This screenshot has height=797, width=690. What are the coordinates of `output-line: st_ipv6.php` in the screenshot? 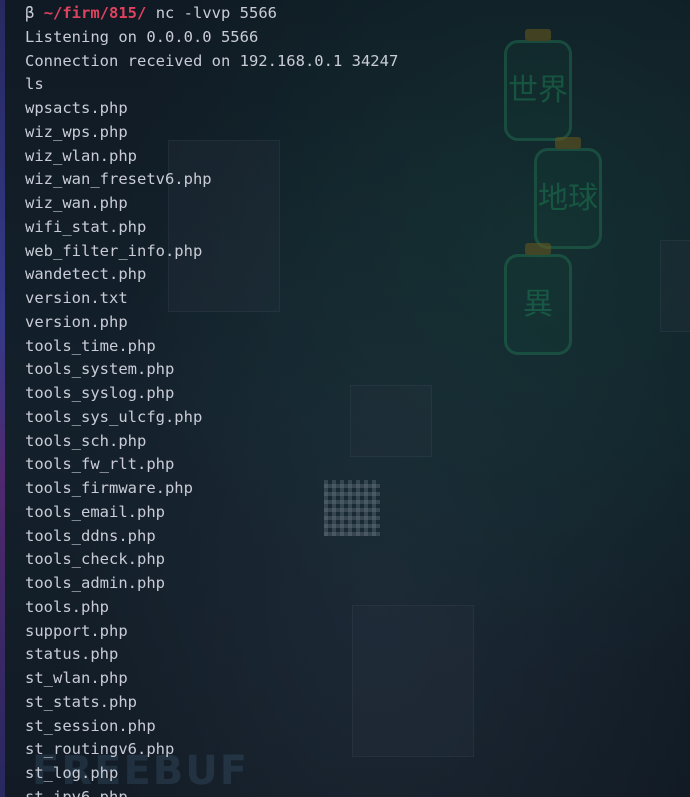 It's located at (76, 792).